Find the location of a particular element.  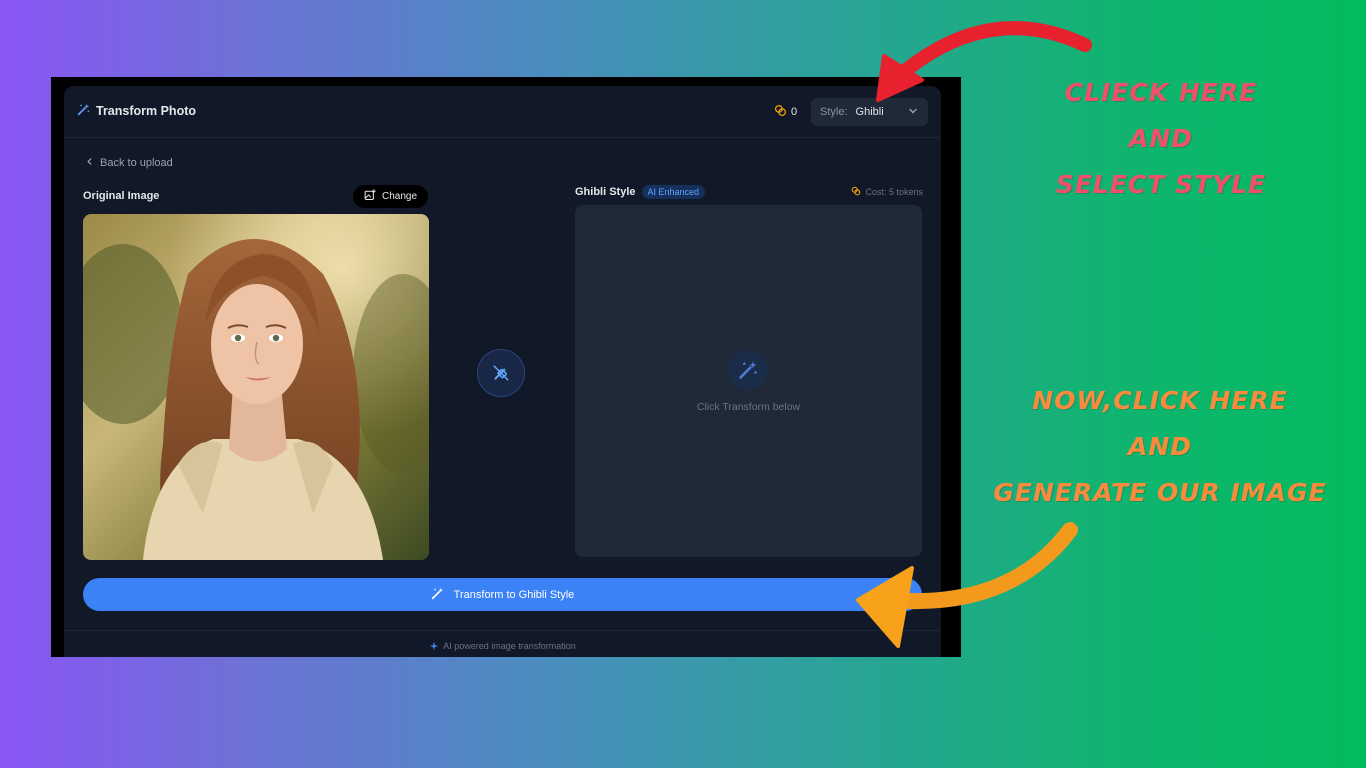

change-button-label: Change is located at coordinates (399, 196).